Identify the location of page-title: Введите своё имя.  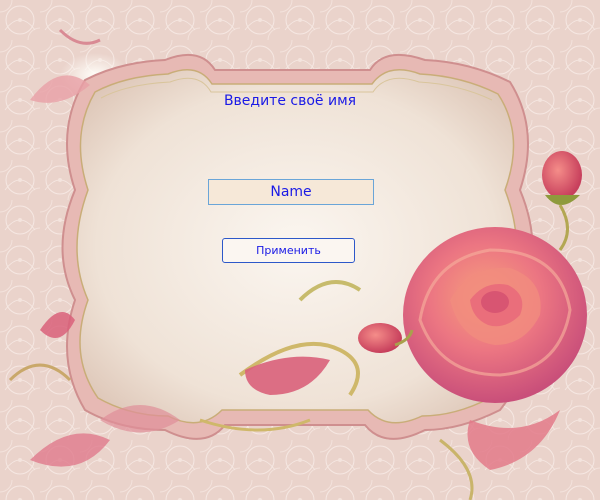
(290, 101).